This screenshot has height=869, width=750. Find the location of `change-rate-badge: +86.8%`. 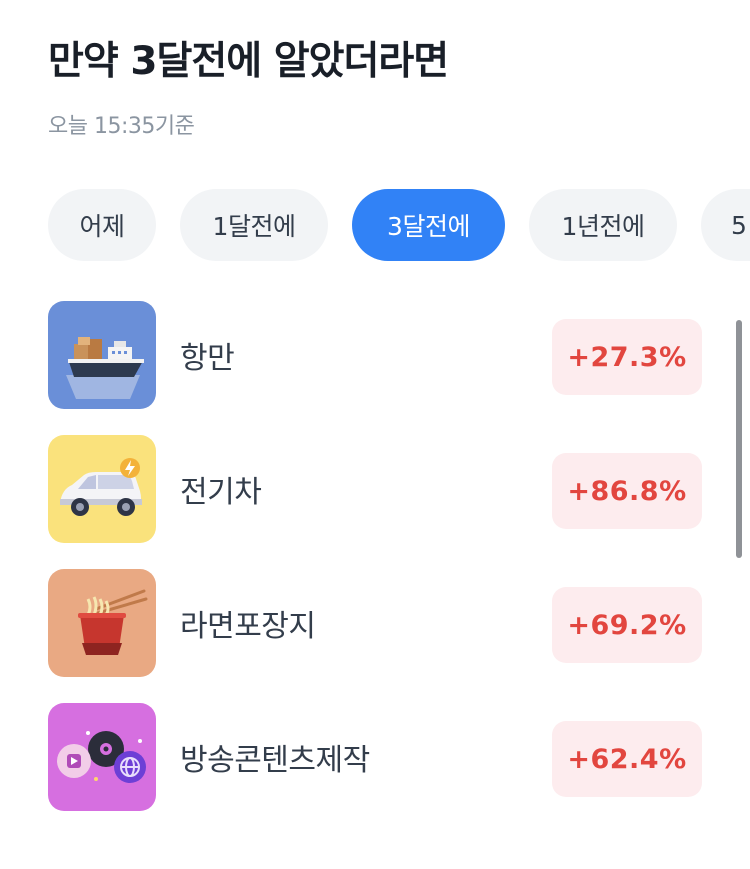

change-rate-badge: +86.8% is located at coordinates (627, 491).